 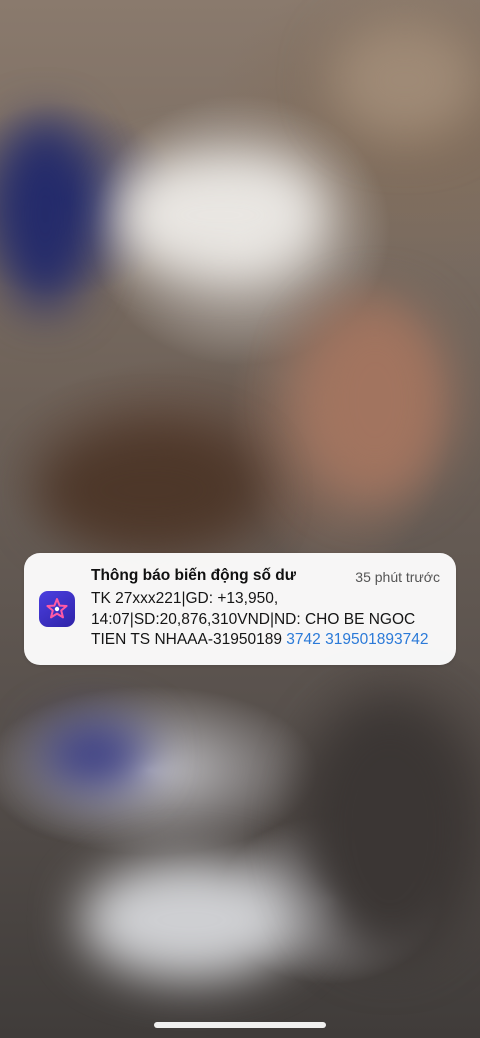 I want to click on home-indicator, so click(x=240, y=1025).